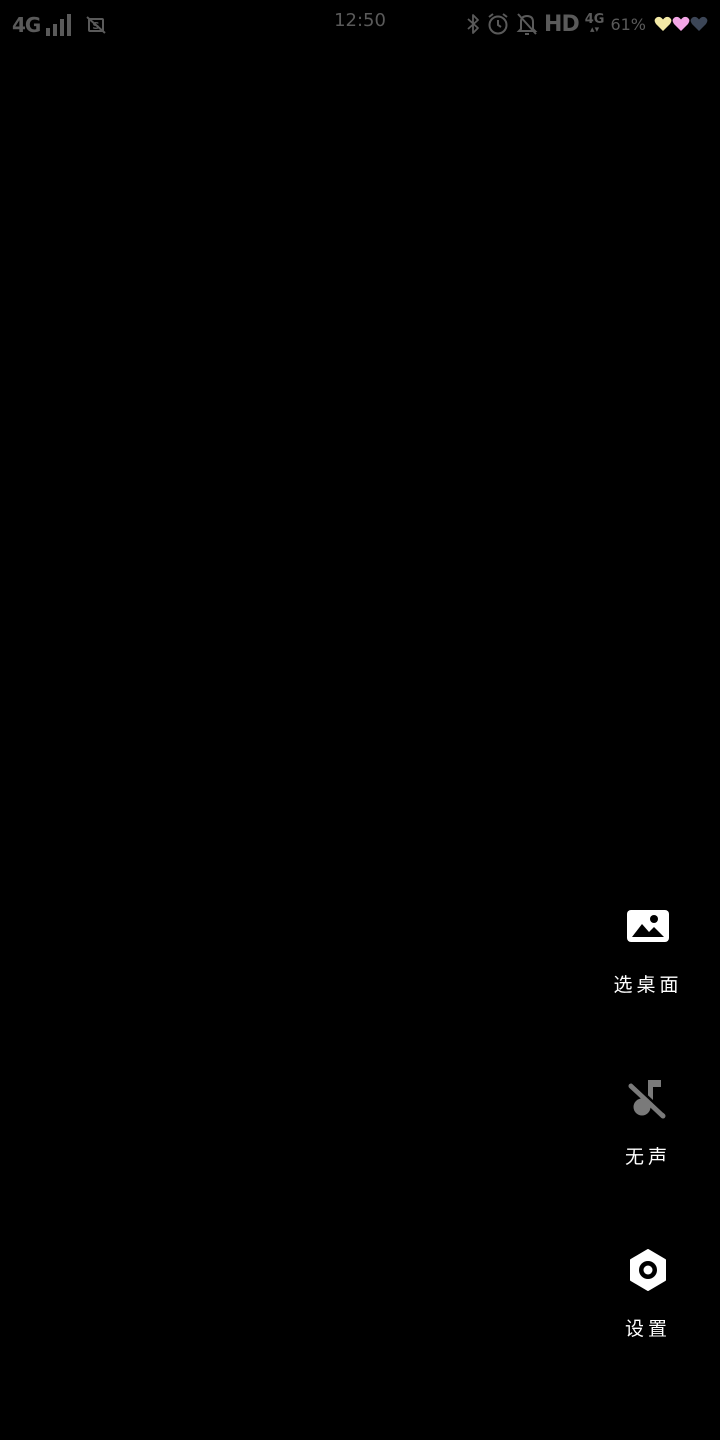 The width and height of the screenshot is (720, 1440). What do you see at coordinates (595, 30) in the screenshot?
I see `data-arrows-icon: ▴▾` at bounding box center [595, 30].